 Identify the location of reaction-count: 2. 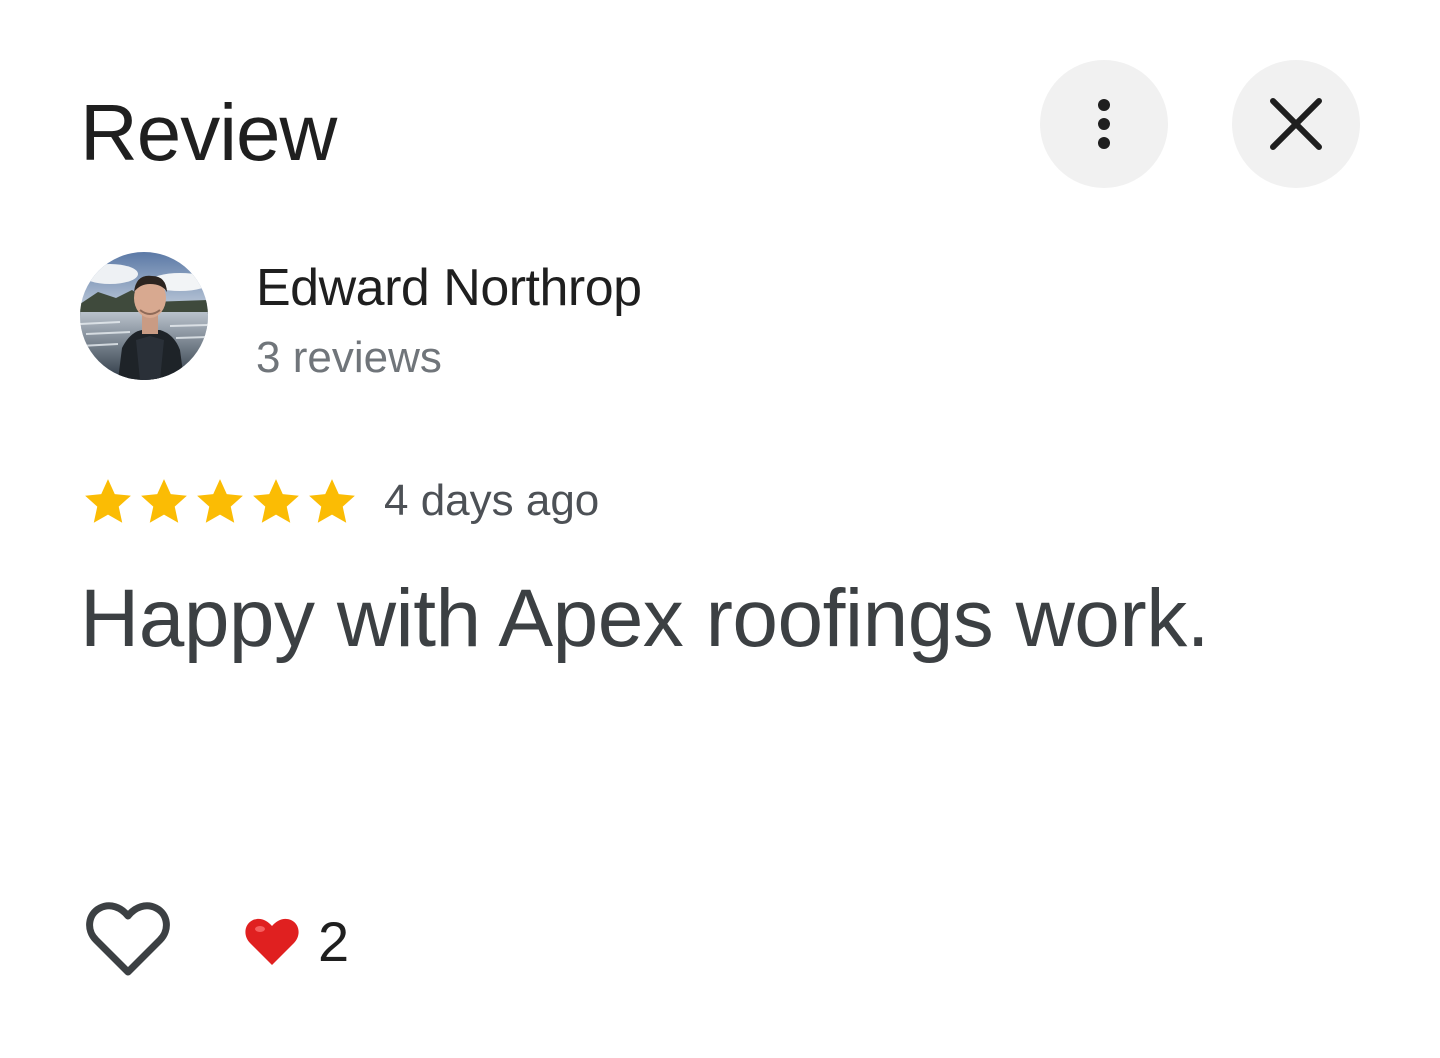
(334, 941).